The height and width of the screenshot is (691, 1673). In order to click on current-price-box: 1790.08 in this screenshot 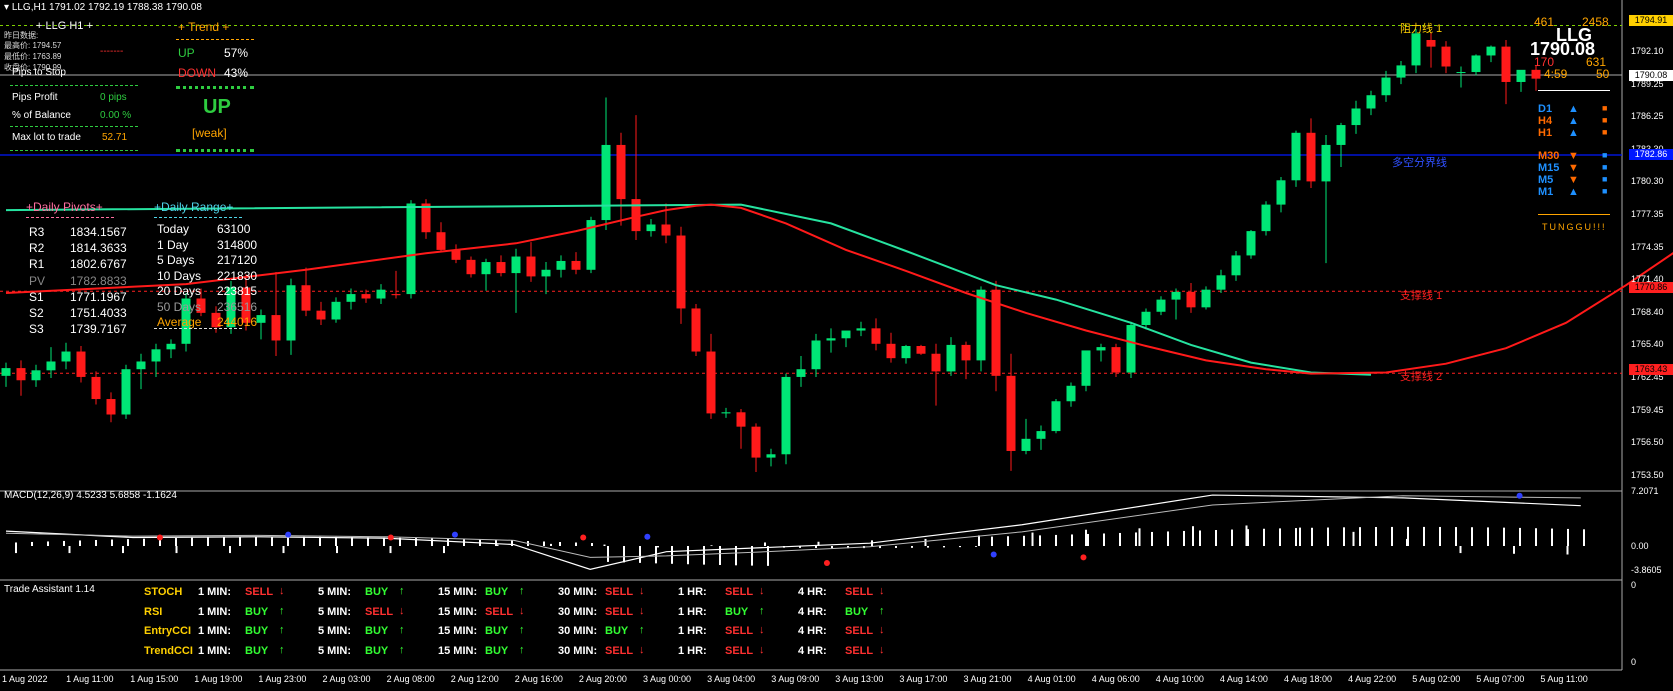, I will do `click(1651, 75)`.